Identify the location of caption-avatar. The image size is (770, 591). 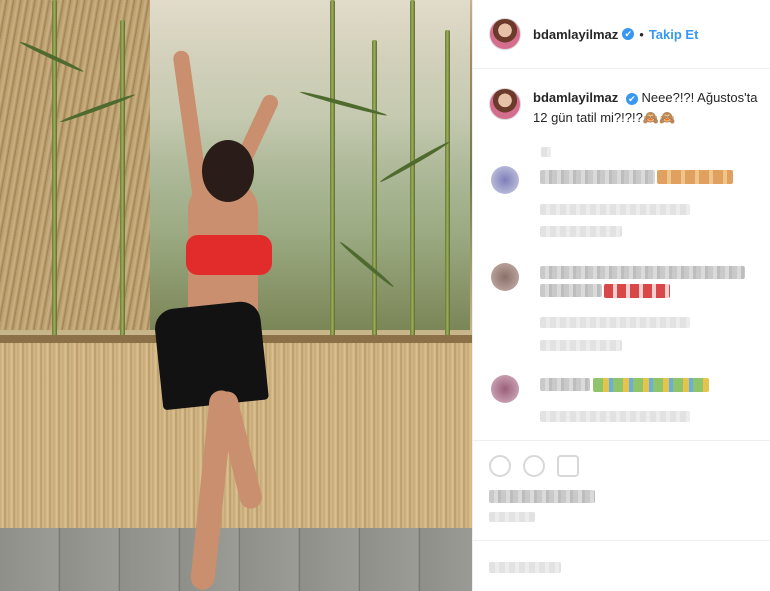
(505, 104).